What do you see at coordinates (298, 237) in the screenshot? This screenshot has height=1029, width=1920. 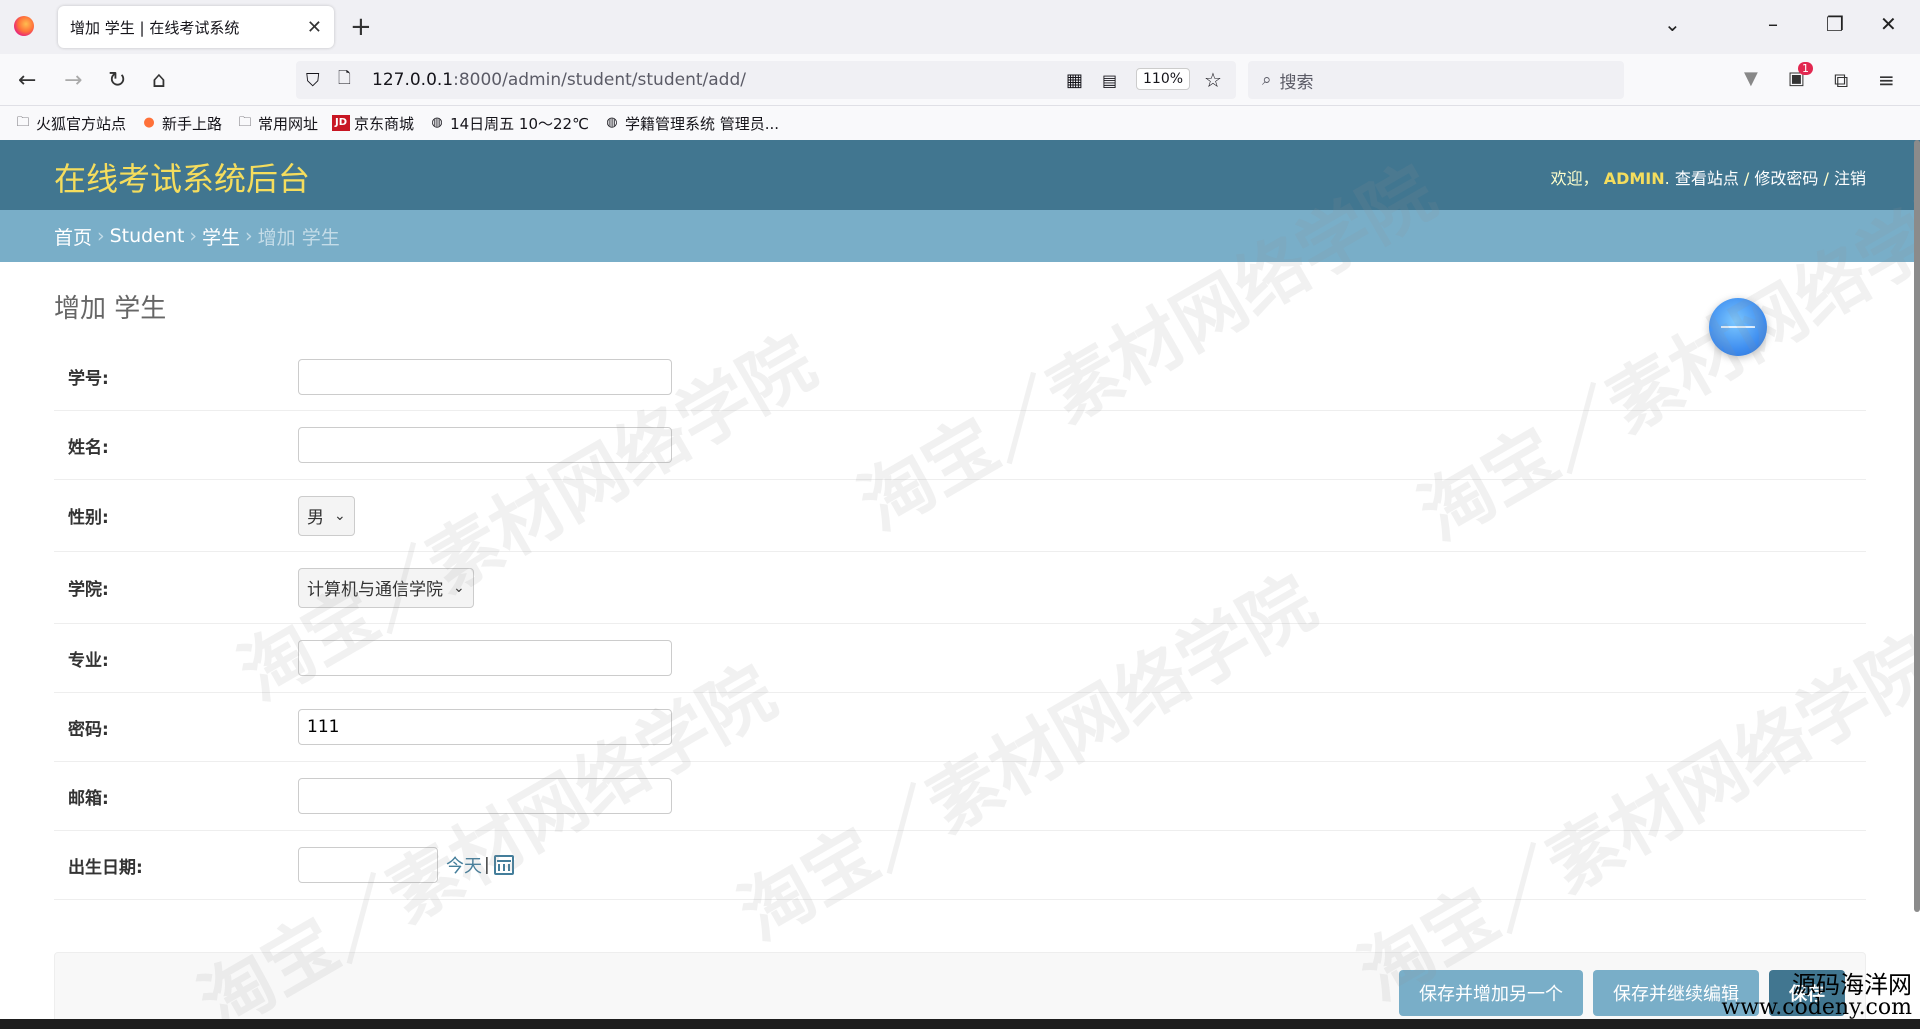 I see `breadcrumb-current: 增加 学生` at bounding box center [298, 237].